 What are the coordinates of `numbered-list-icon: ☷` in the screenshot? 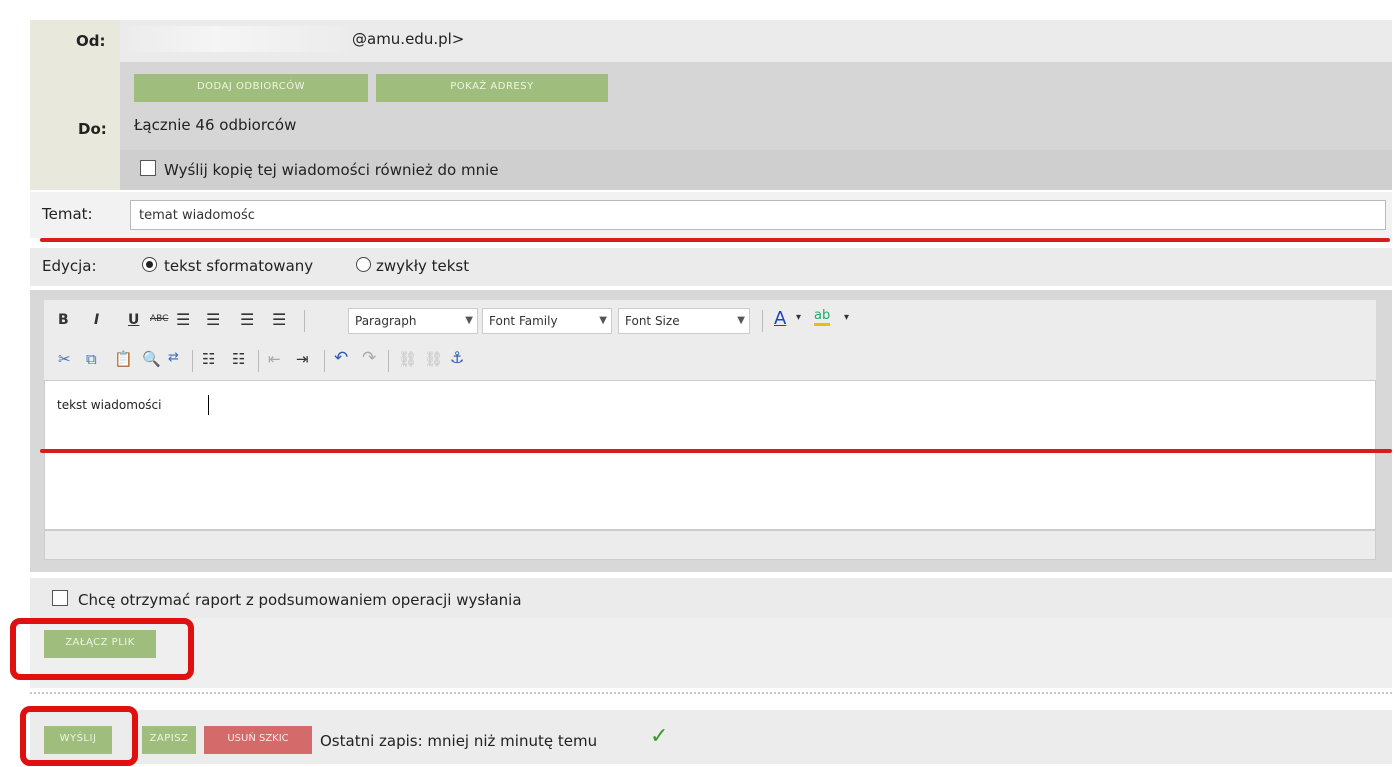 It's located at (238, 359).